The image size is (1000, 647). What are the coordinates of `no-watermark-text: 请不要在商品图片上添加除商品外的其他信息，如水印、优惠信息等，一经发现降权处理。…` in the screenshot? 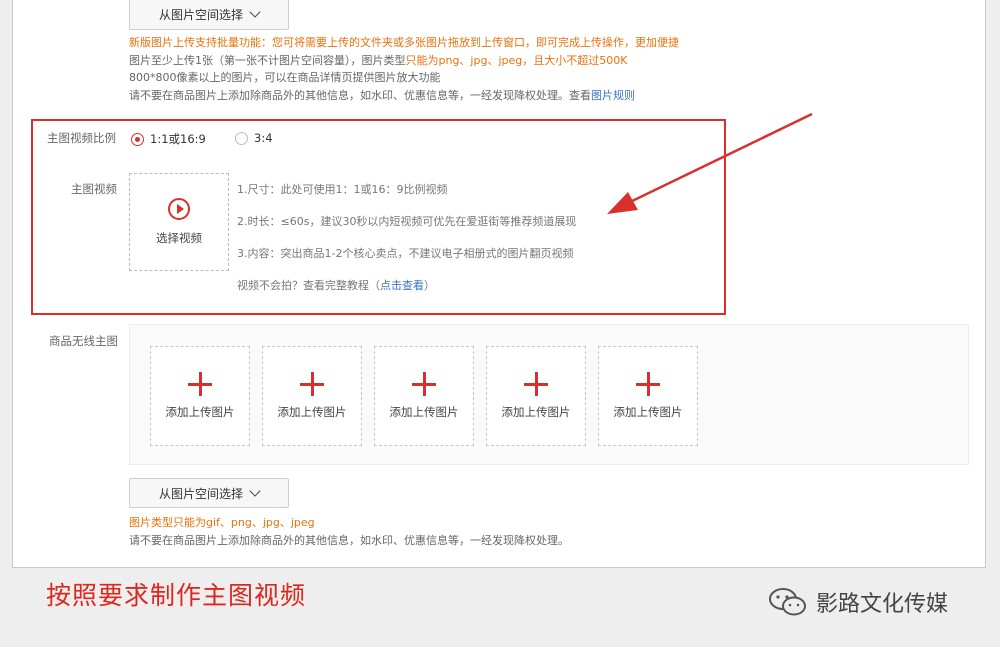 It's located at (360, 95).